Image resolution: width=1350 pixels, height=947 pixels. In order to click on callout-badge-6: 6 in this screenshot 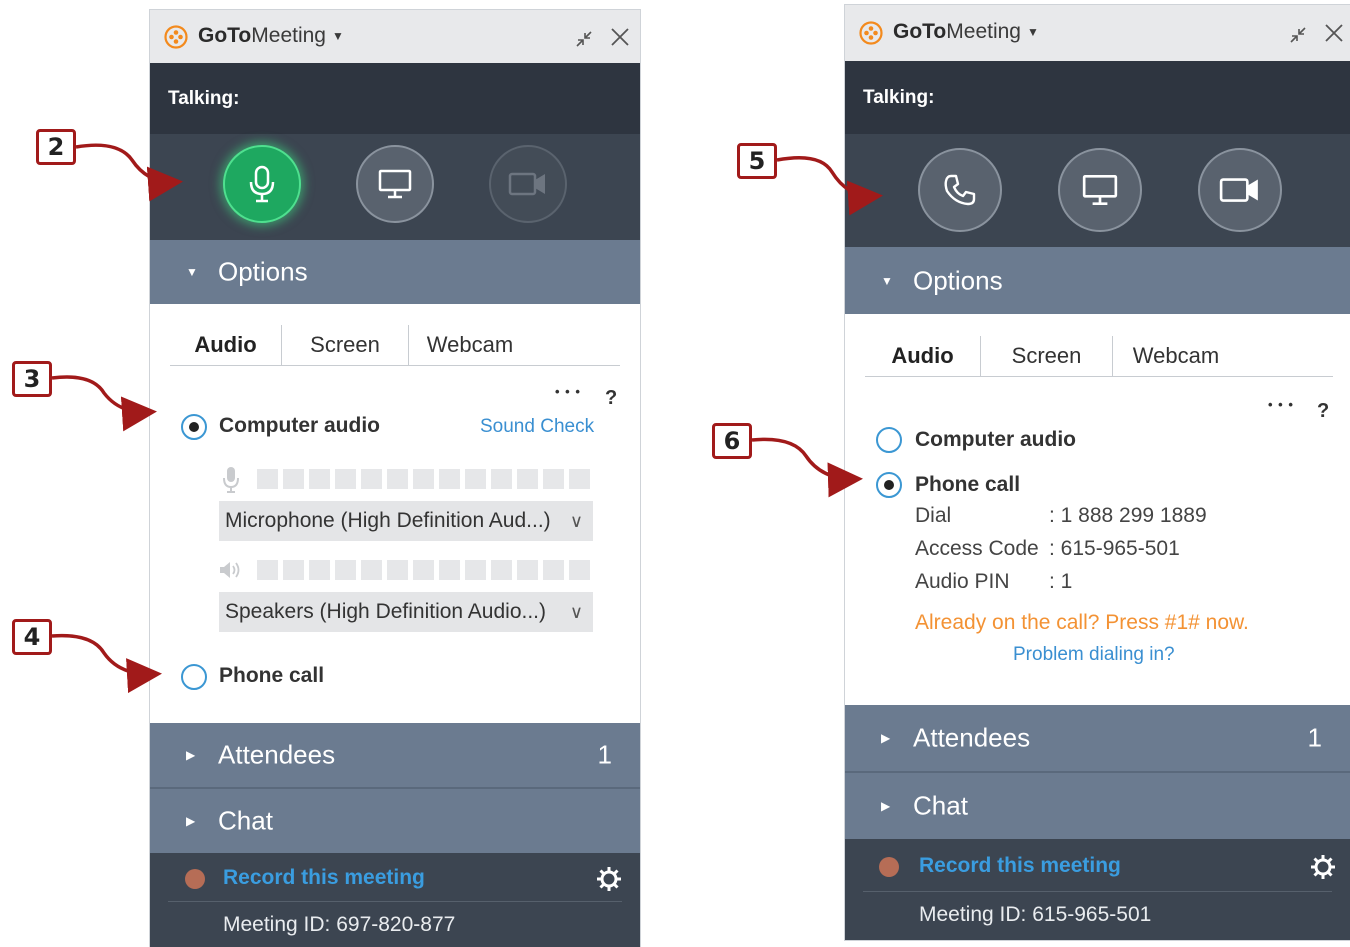, I will do `click(732, 441)`.